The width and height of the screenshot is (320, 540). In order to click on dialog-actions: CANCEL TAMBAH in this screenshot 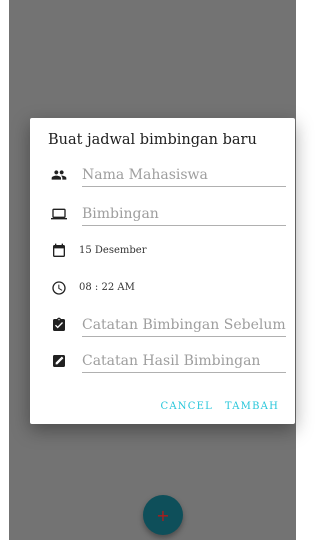, I will do `click(220, 406)`.